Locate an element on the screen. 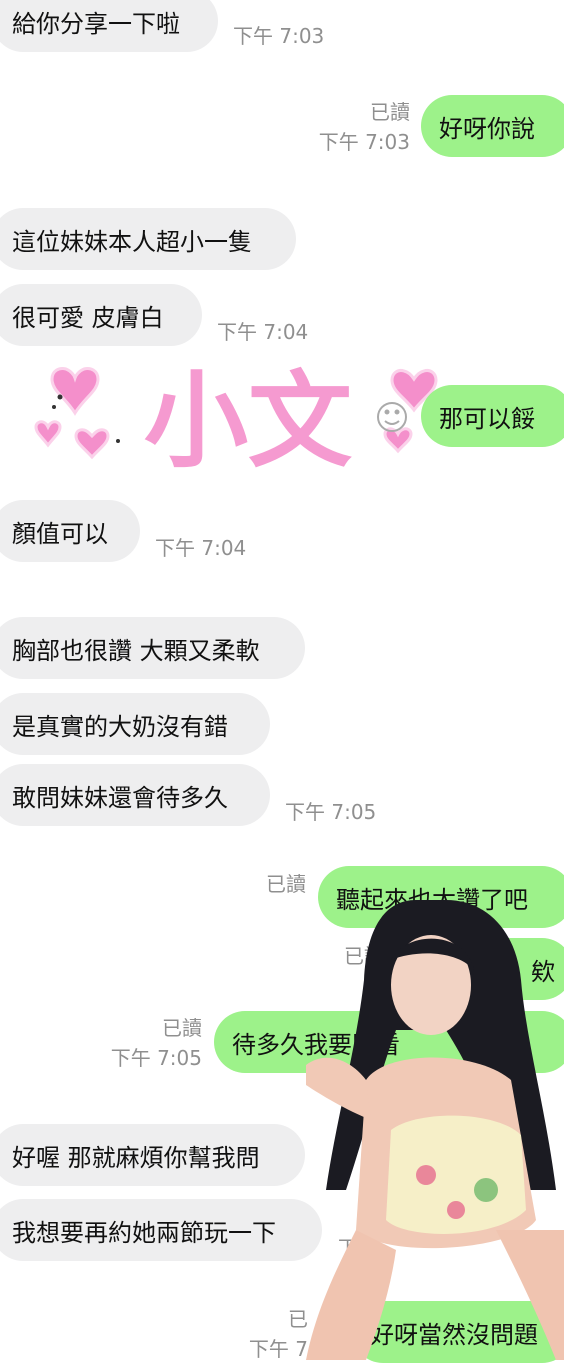  message-text: 好呀你說 is located at coordinates (487, 128).